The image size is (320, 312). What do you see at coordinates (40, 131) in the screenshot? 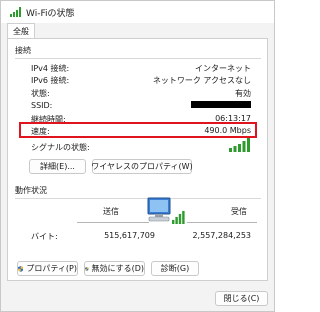
I see `speed-label: 速度:` at bounding box center [40, 131].